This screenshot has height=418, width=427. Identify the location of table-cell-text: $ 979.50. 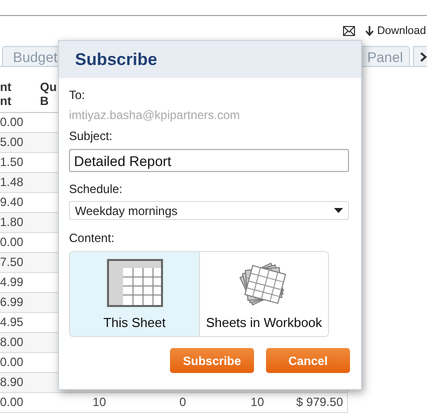
(319, 402).